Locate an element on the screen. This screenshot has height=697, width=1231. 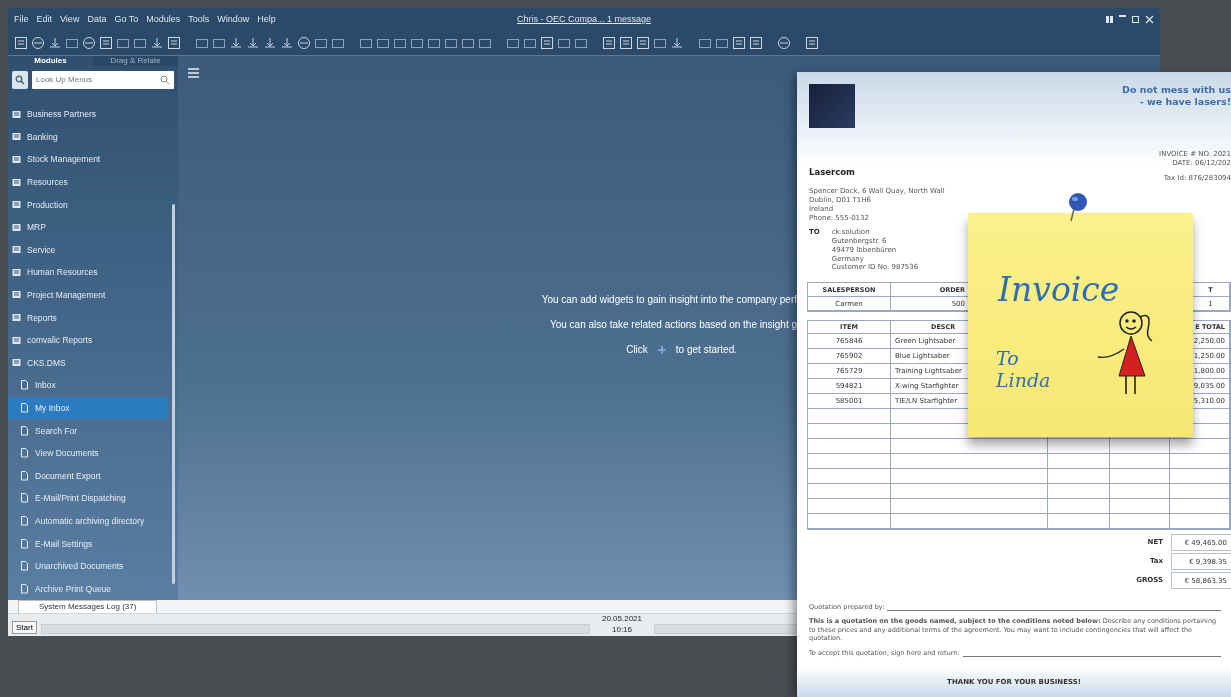
sidebar-item: Service is located at coordinates (88, 250).